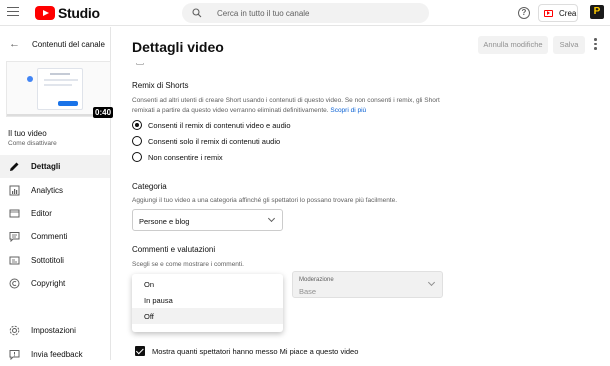 This screenshot has width=610, height=366. What do you see at coordinates (103, 112) in the screenshot?
I see `video-duration: 0:40` at bounding box center [103, 112].